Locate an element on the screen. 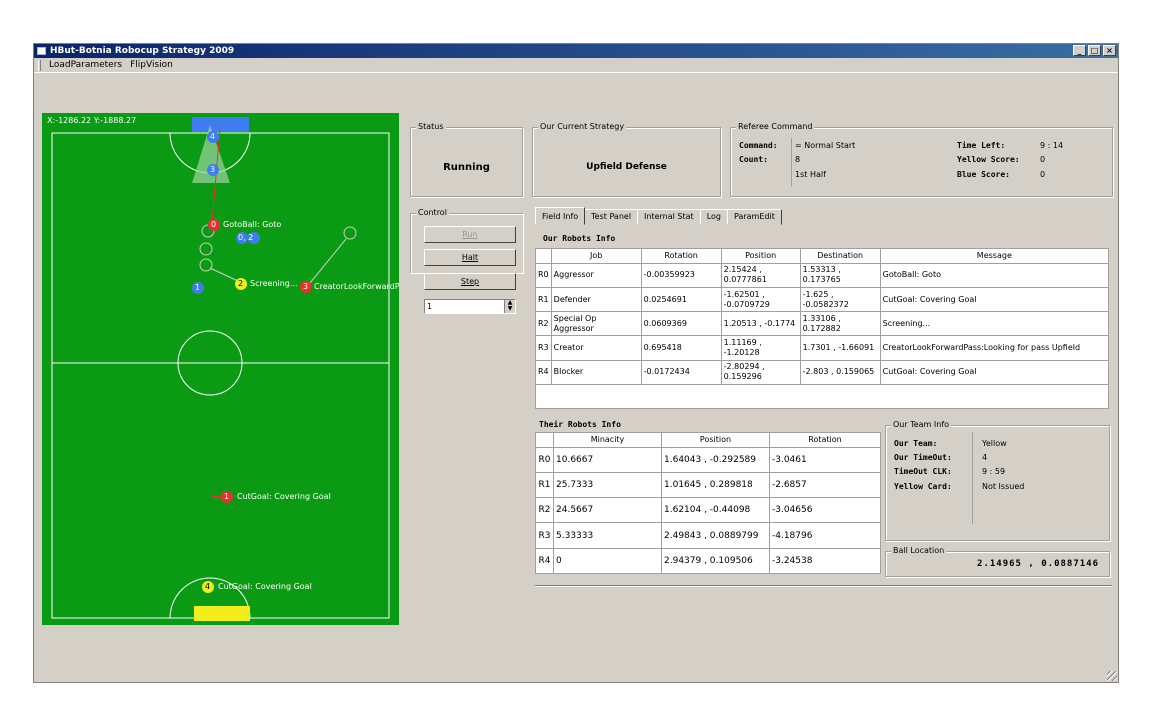  table-row: R0 10.6667 1.64043 , -0.292589 -3.0461 is located at coordinates (708, 459).